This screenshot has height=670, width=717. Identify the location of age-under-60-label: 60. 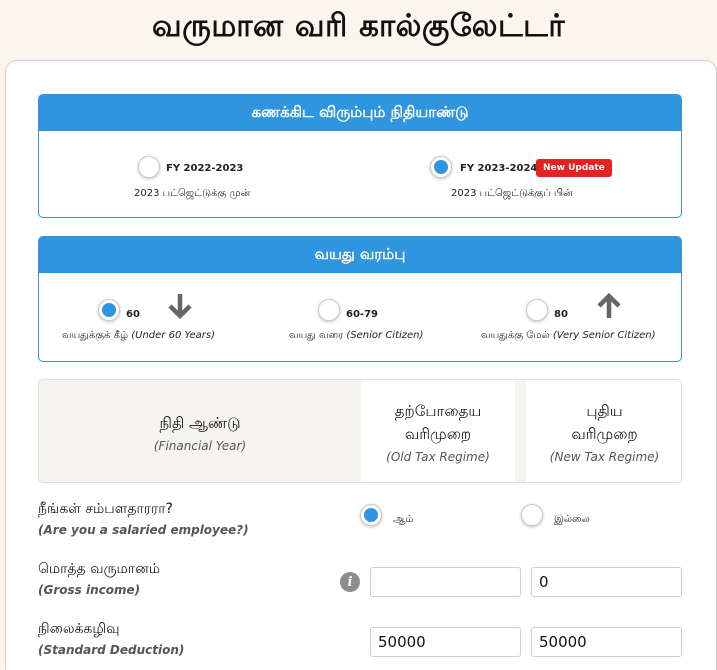
(133, 314).